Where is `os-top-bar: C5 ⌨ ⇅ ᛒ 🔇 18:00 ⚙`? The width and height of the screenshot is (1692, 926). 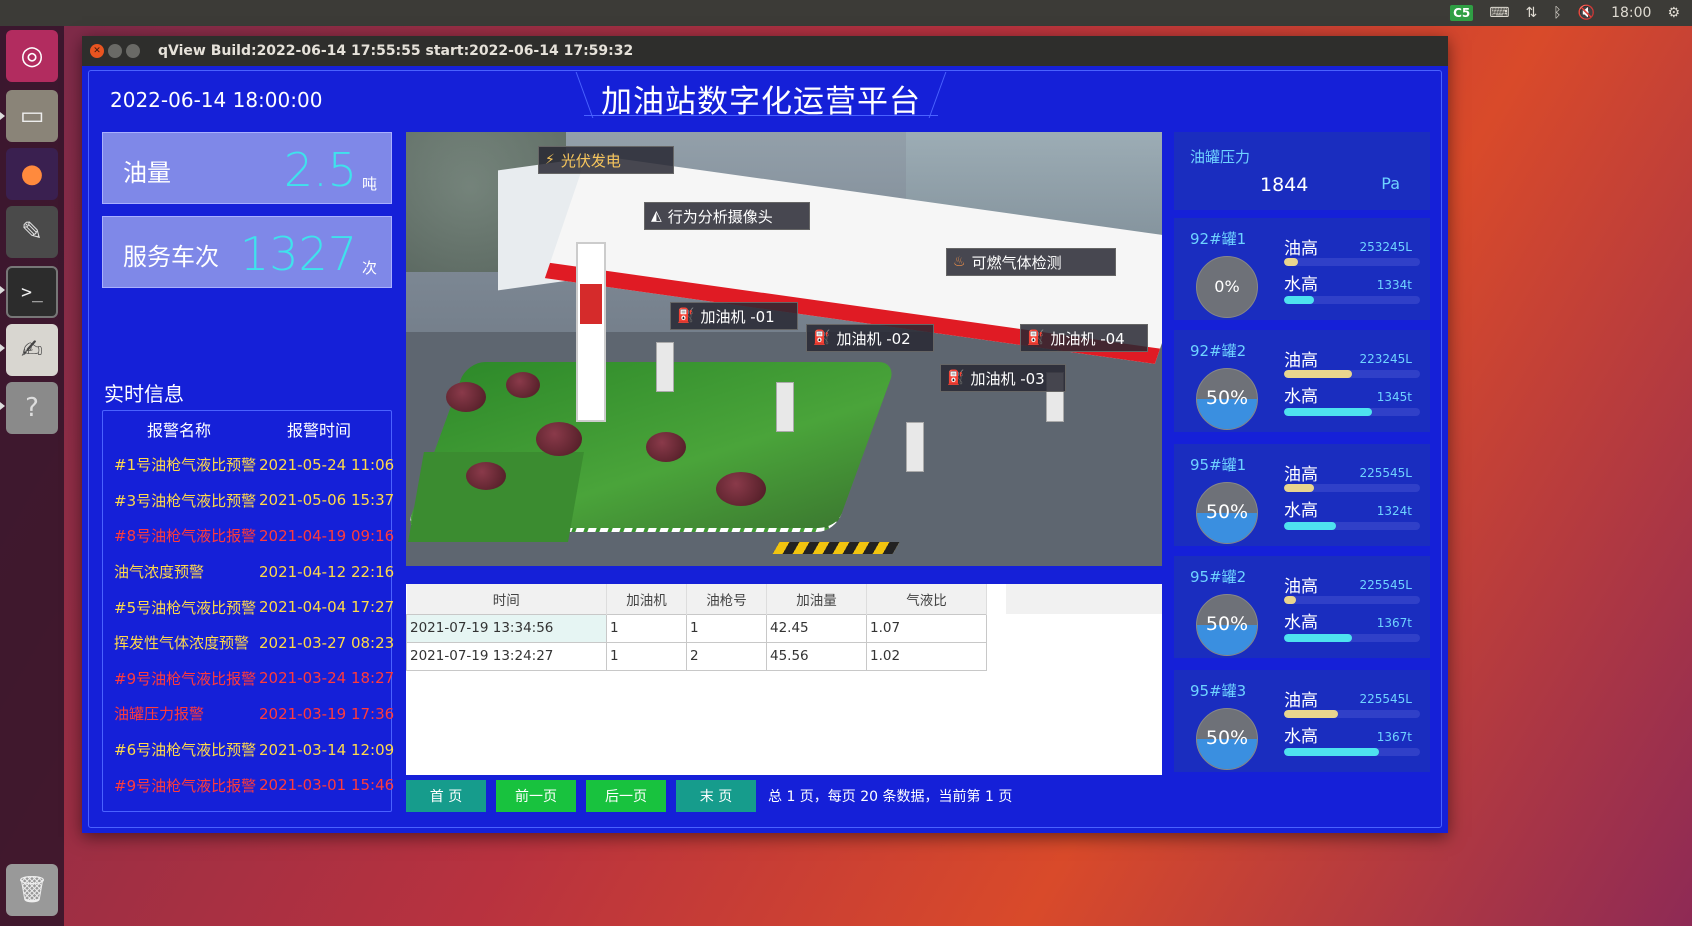 os-top-bar: C5 ⌨ ⇅ ᛒ 🔇 18:00 ⚙ is located at coordinates (846, 13).